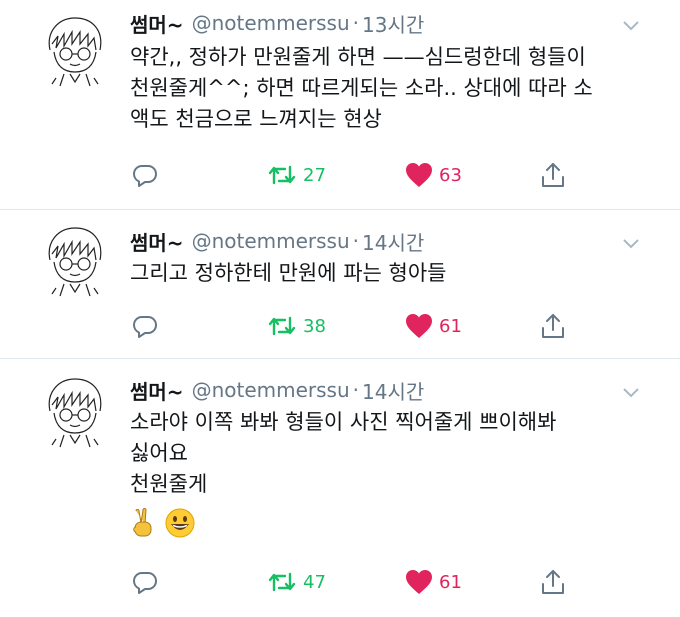 The height and width of the screenshot is (617, 680). I want to click on tweet-text-line: 천원줄게, so click(169, 484).